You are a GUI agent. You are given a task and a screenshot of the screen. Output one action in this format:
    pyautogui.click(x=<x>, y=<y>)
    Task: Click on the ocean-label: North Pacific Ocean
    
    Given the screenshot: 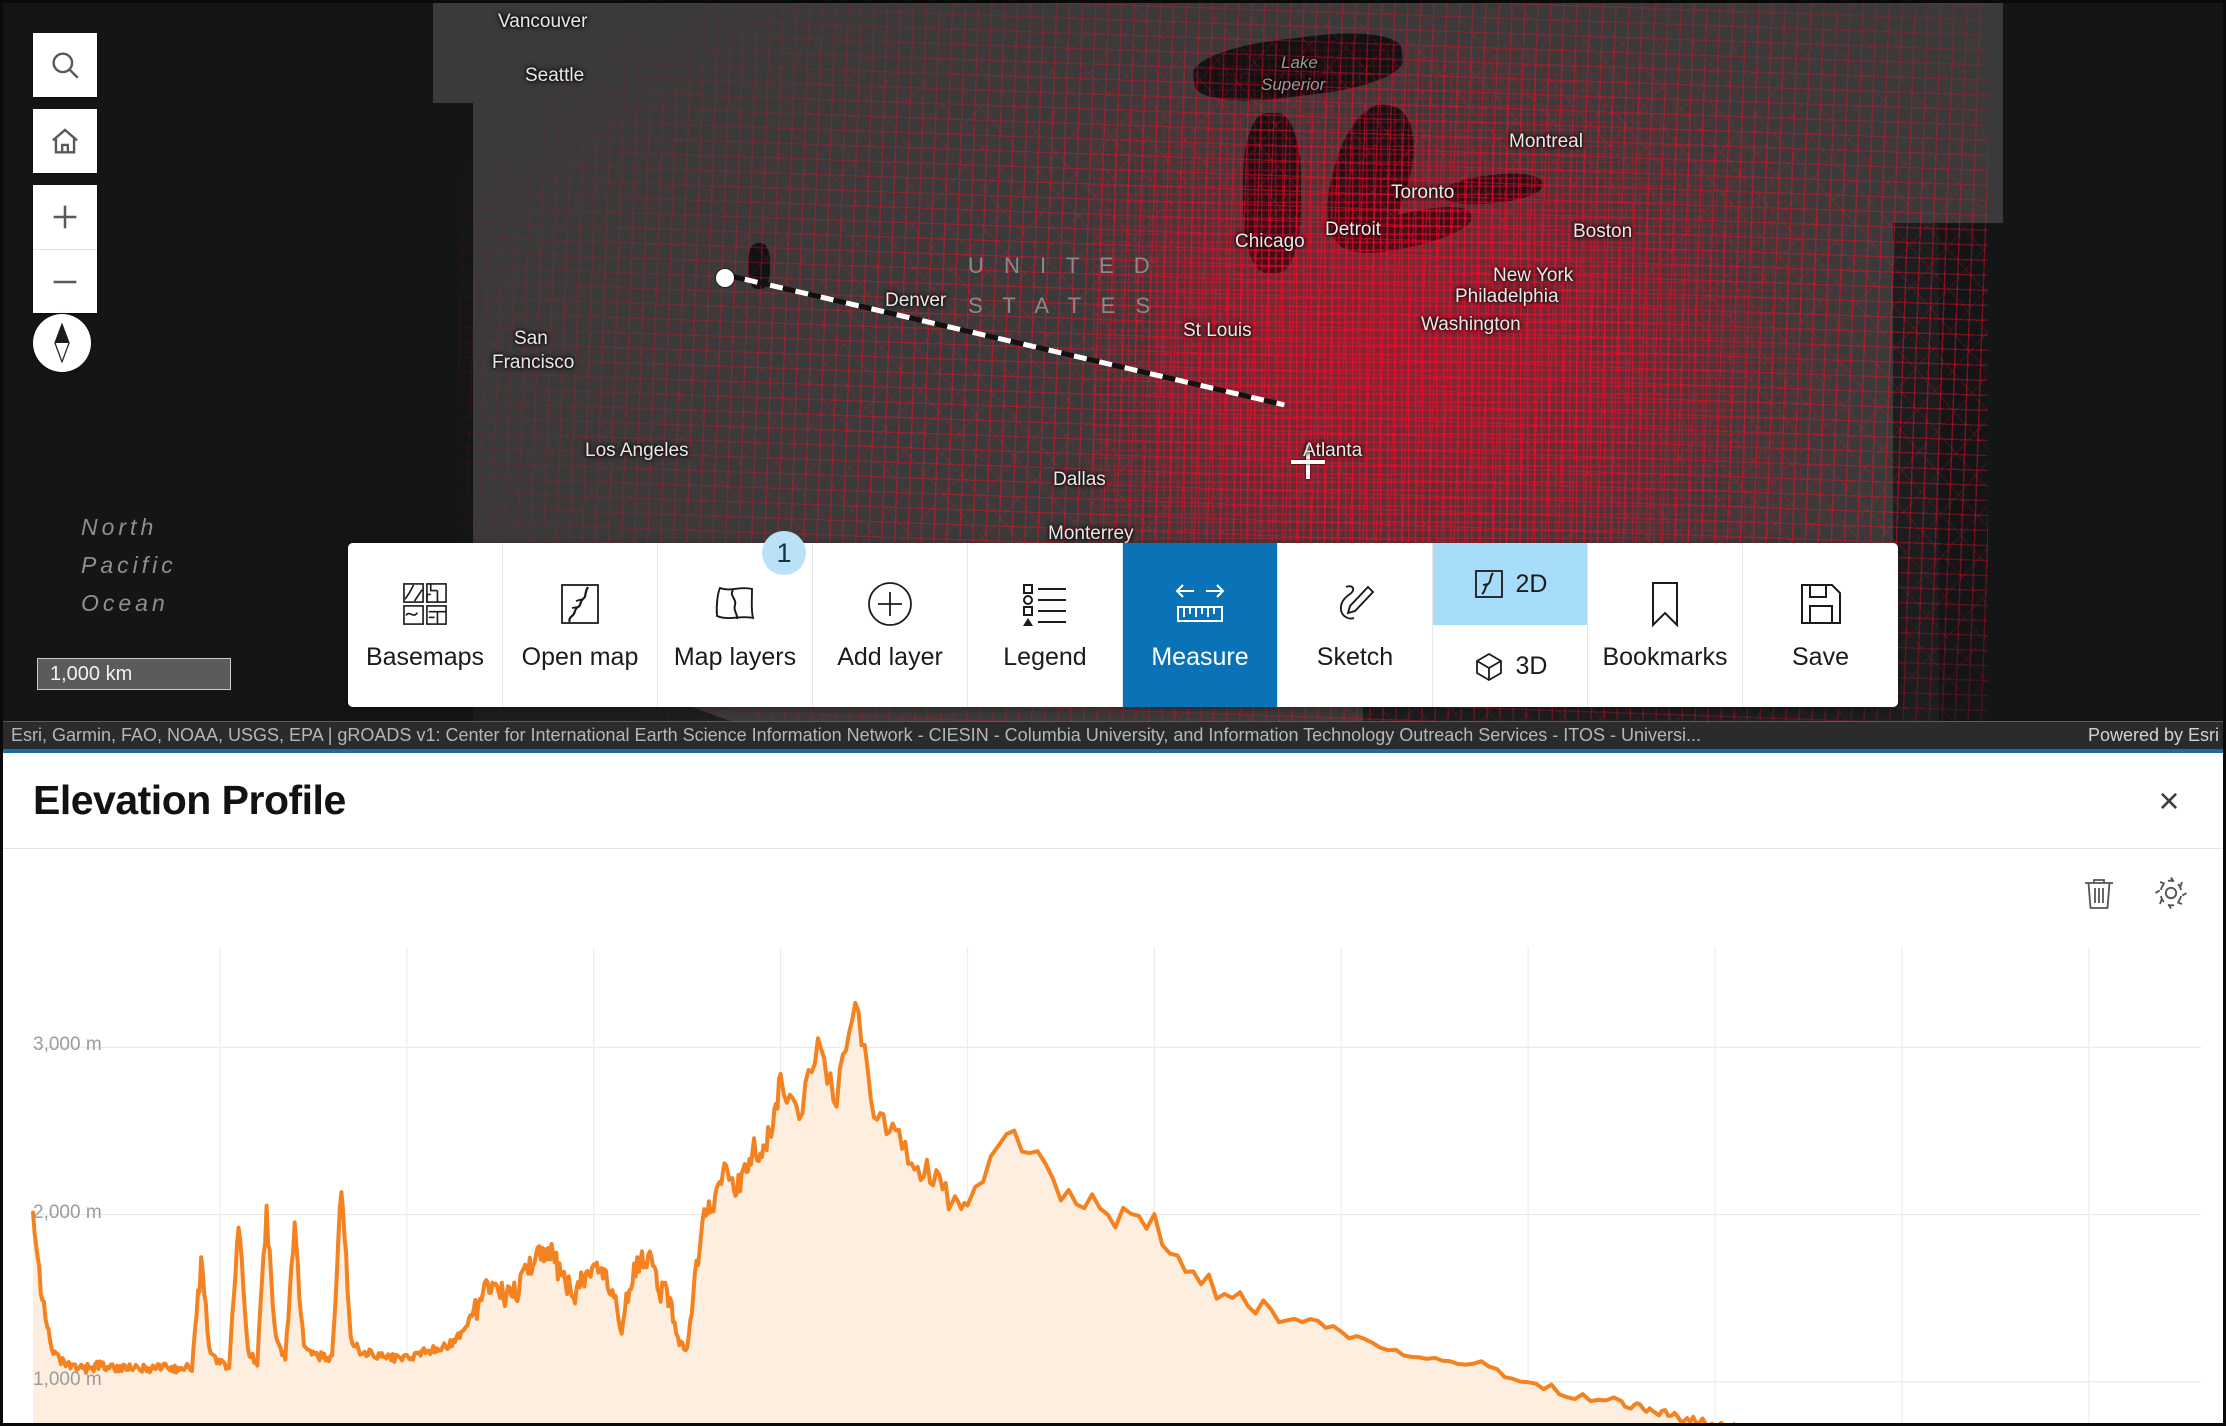 What is the action you would take?
    pyautogui.click(x=129, y=565)
    